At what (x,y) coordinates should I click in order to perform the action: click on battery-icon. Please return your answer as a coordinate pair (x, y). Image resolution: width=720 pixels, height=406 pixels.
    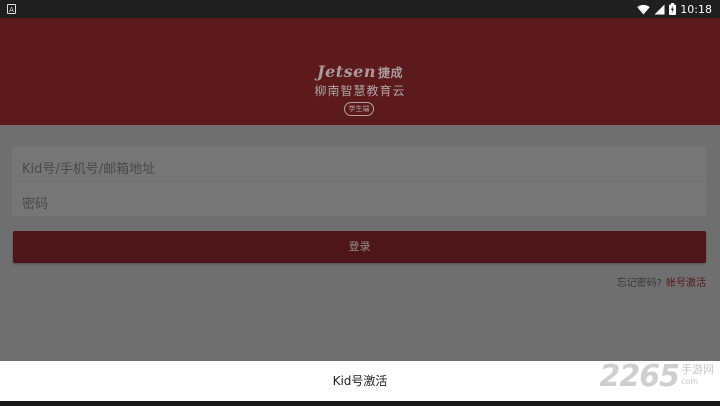
    Looking at the image, I should click on (673, 9).